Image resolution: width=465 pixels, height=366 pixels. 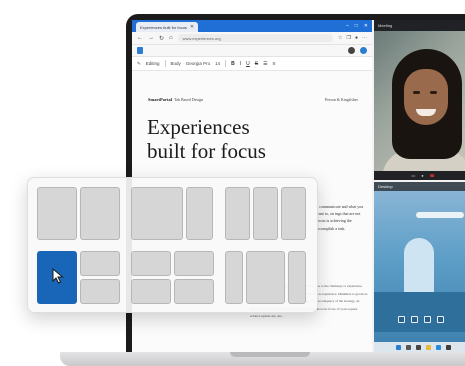 What do you see at coordinates (151, 38) in the screenshot?
I see `forward-icon: →` at bounding box center [151, 38].